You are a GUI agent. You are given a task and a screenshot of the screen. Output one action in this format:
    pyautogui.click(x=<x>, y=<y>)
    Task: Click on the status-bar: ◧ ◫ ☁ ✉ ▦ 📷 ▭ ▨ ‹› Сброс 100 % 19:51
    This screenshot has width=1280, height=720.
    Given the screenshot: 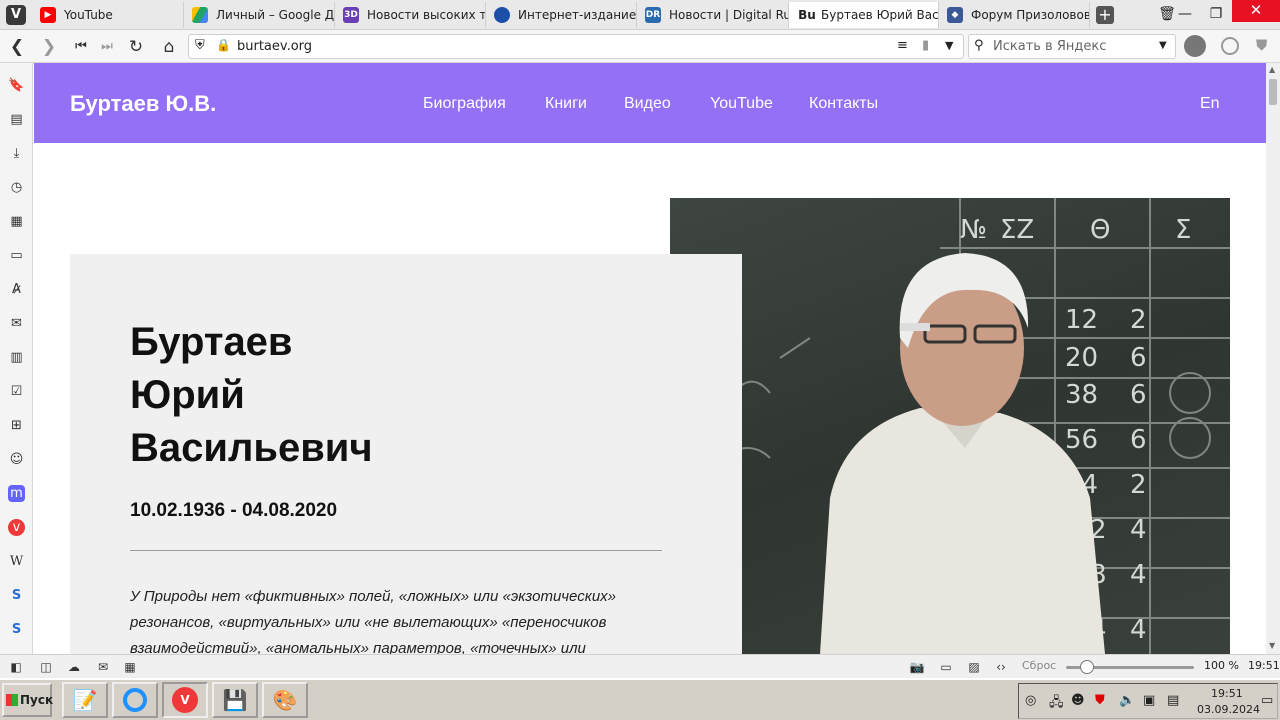 What is the action you would take?
    pyautogui.click(x=640, y=666)
    